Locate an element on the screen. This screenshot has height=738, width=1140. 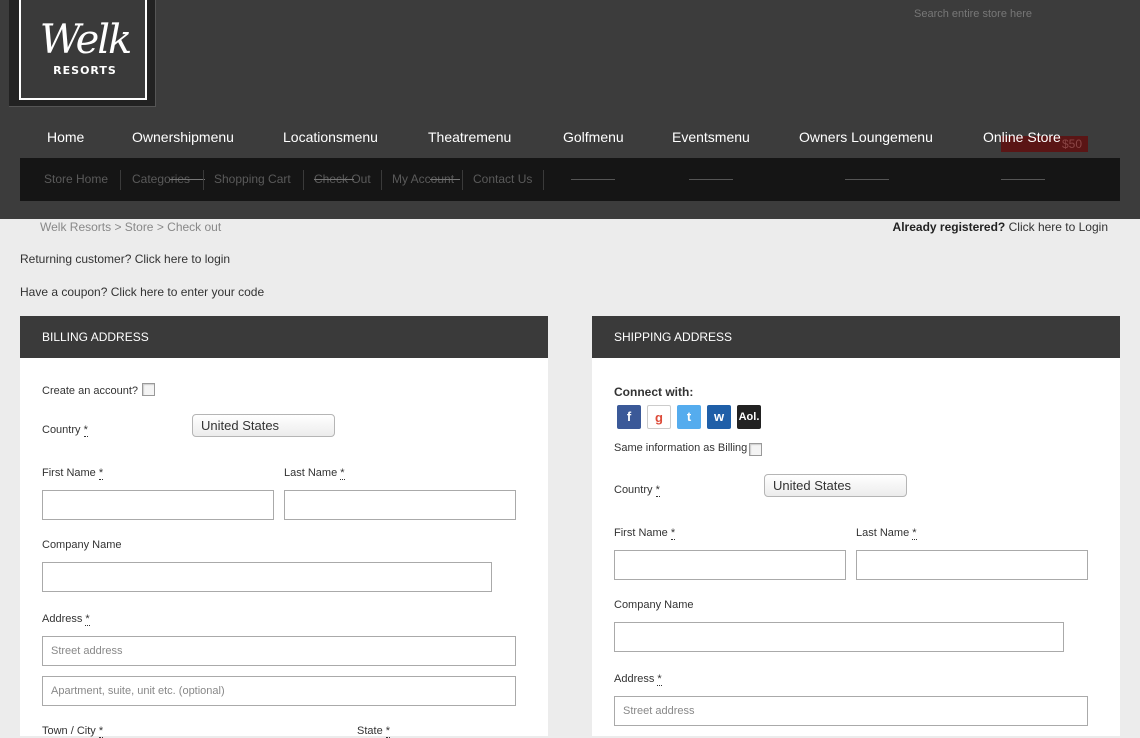
login-link: Click here to Login is located at coordinates (1058, 227).